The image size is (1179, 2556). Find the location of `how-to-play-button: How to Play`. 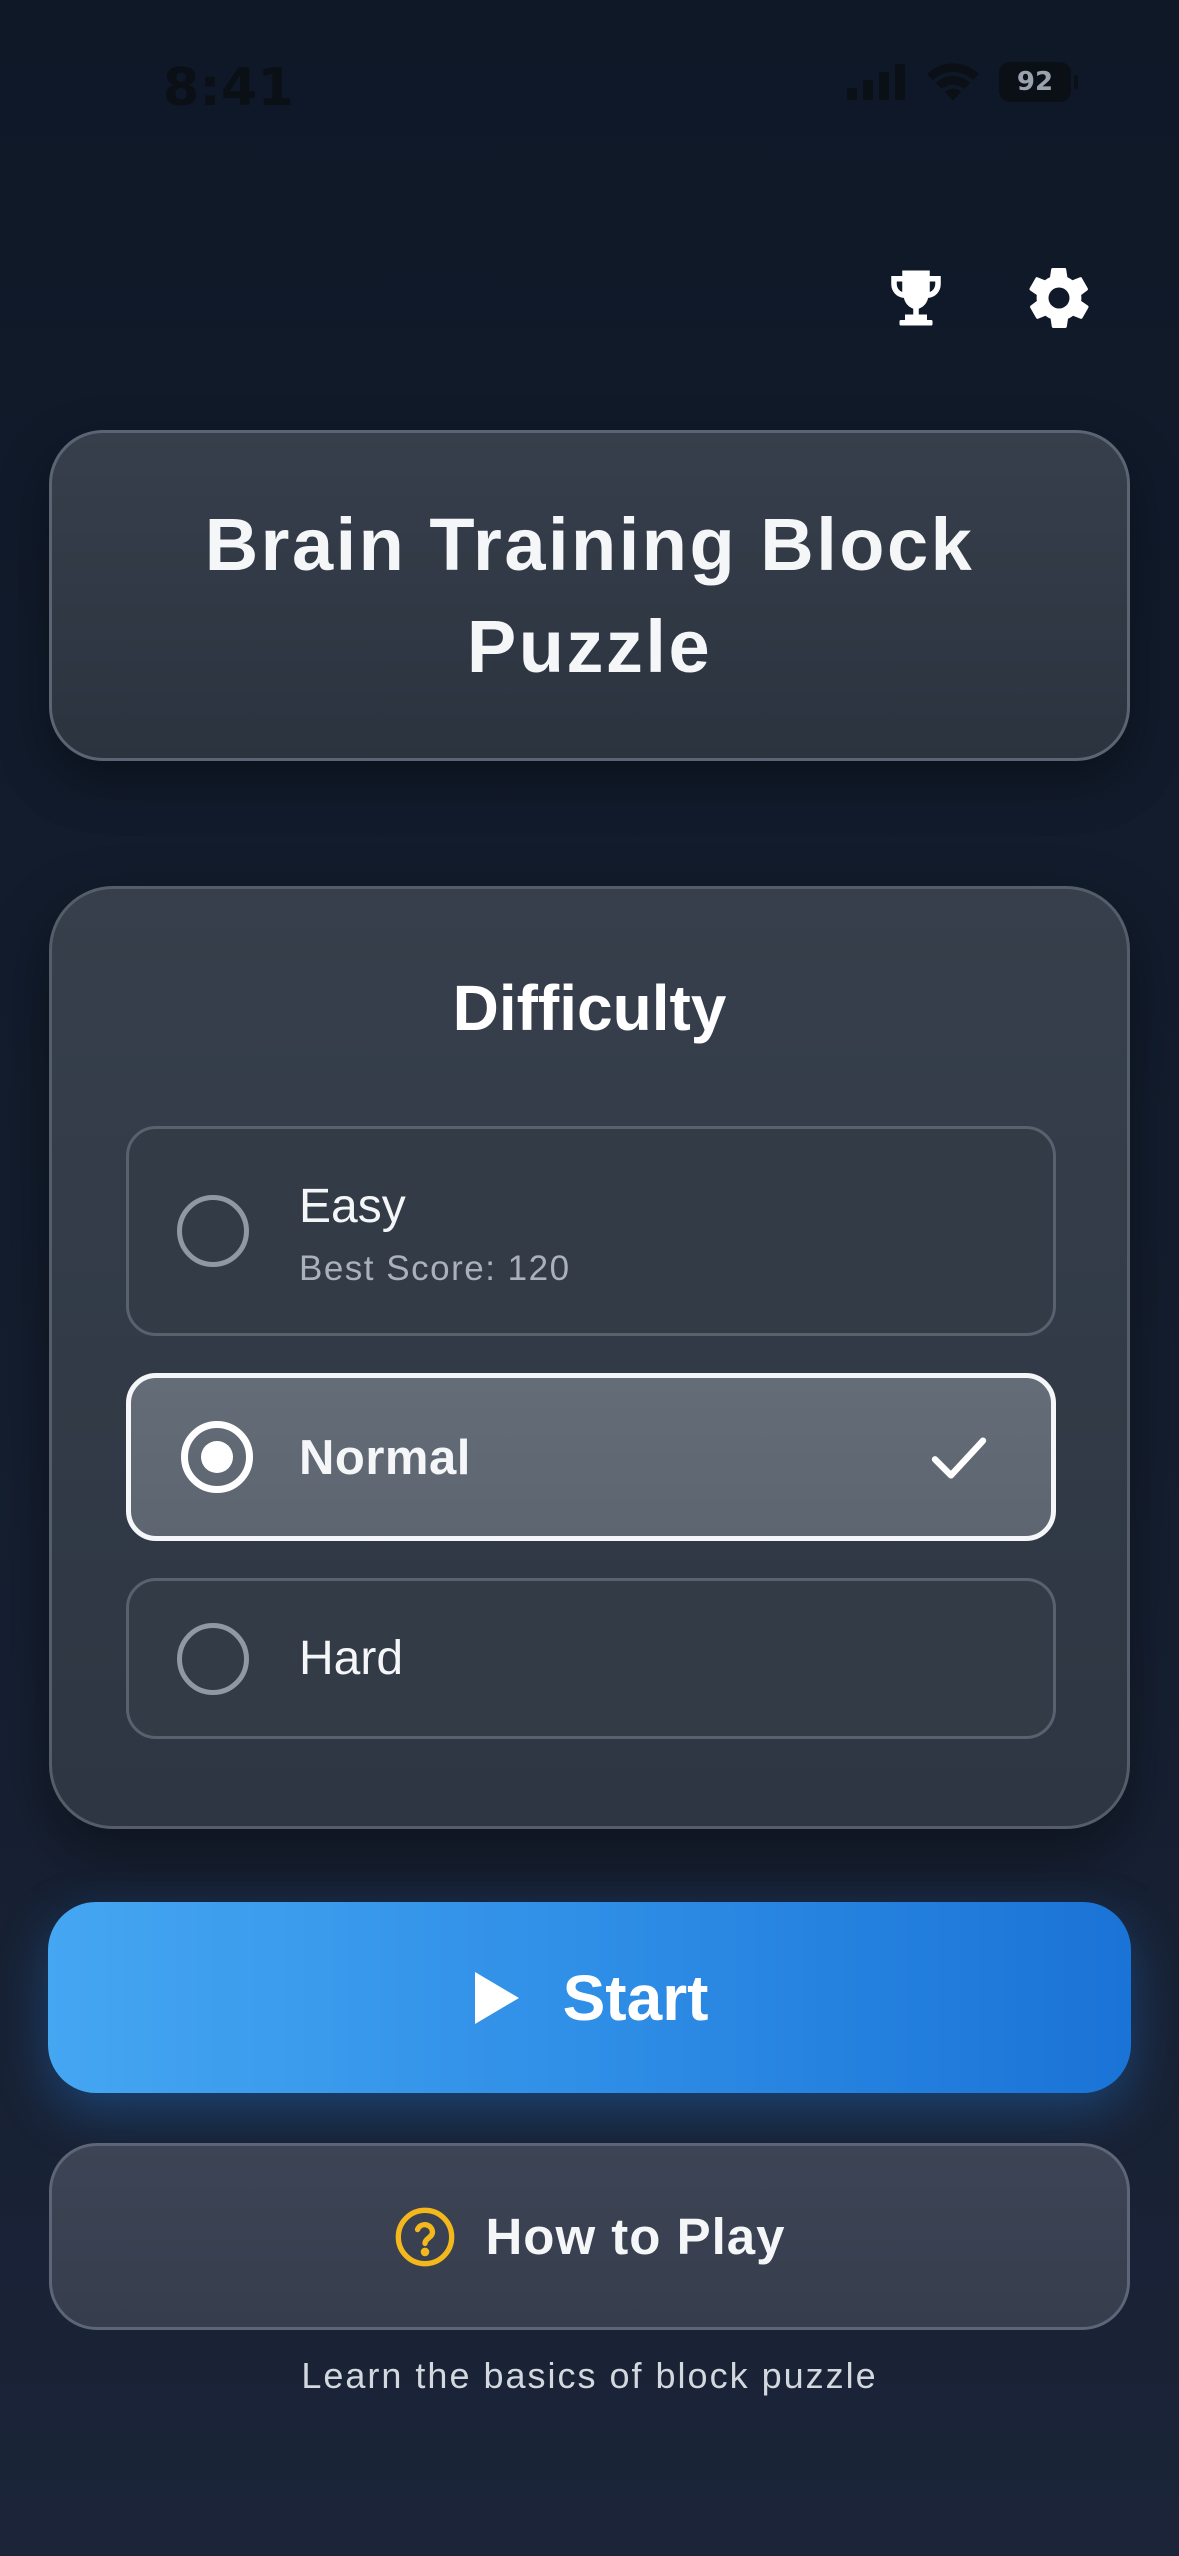

how-to-play-button: How to Play is located at coordinates (589, 2236).